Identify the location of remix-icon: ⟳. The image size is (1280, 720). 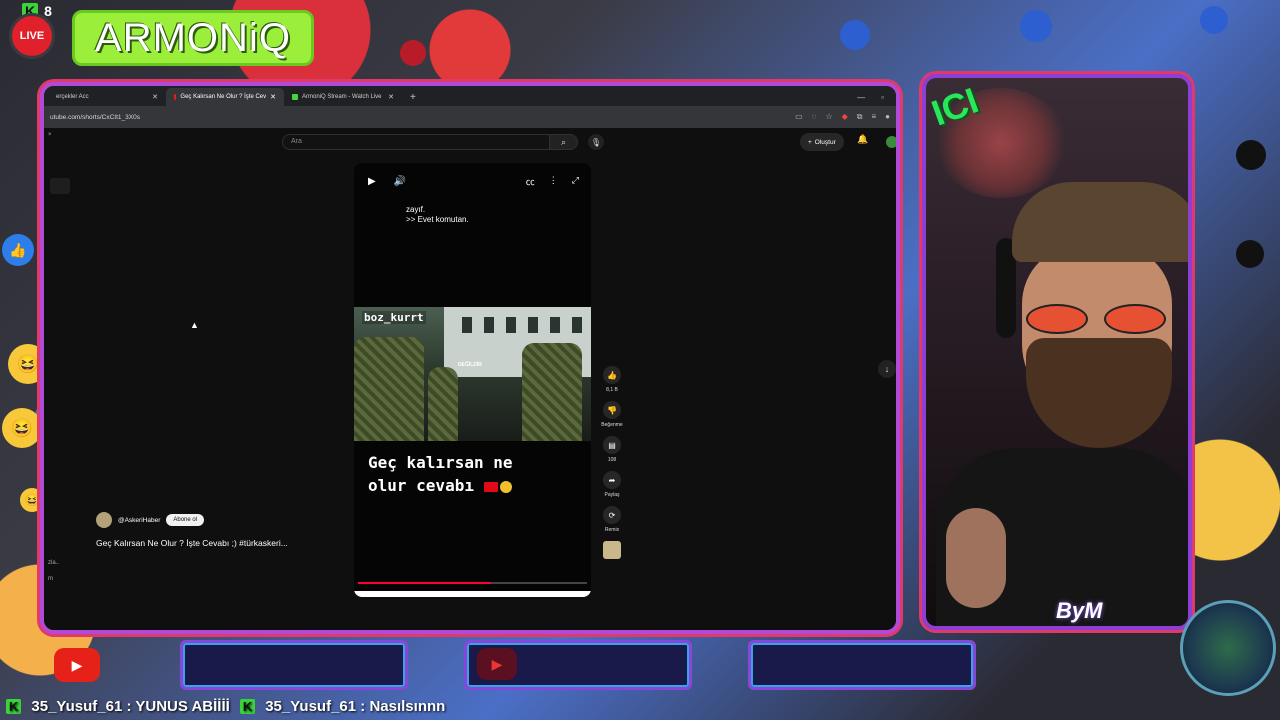
(612, 515).